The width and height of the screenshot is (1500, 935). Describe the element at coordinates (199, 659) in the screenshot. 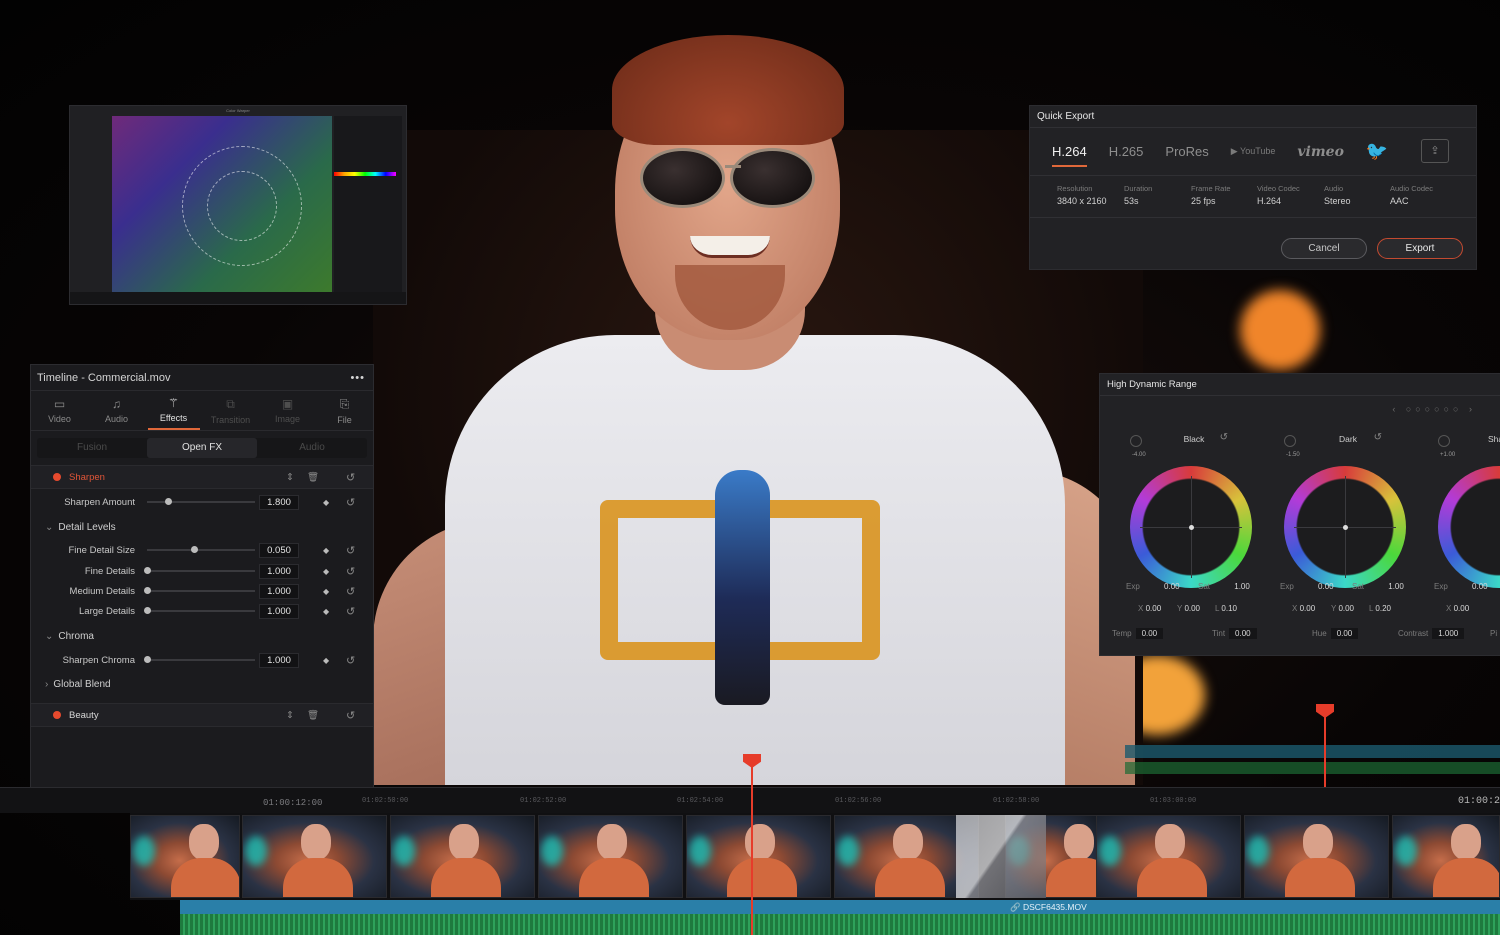

I see `sharpen-chroma-slider` at that location.